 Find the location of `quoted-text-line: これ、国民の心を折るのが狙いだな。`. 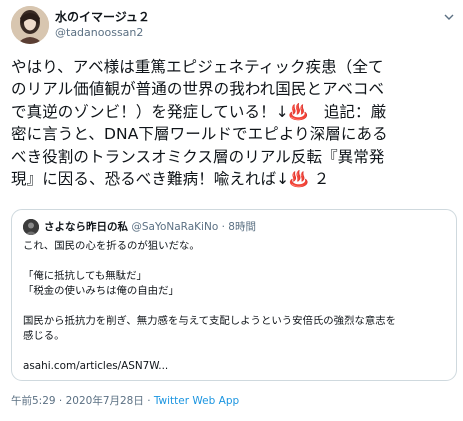

quoted-text-line: これ、国民の心を折るのが狙いだな。 is located at coordinates (111, 246).